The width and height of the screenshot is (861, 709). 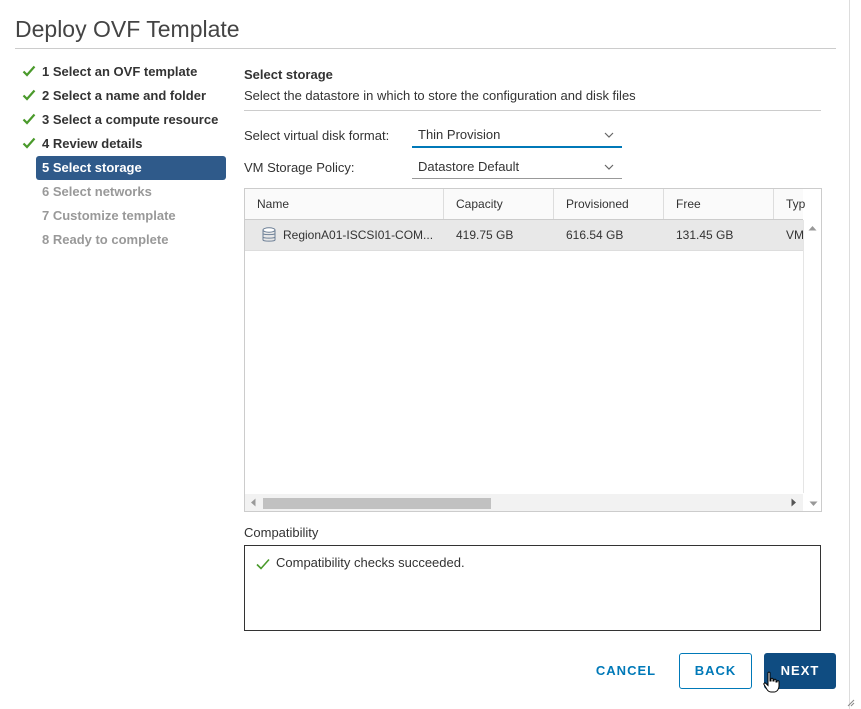 I want to click on section-divider, so click(x=532, y=110).